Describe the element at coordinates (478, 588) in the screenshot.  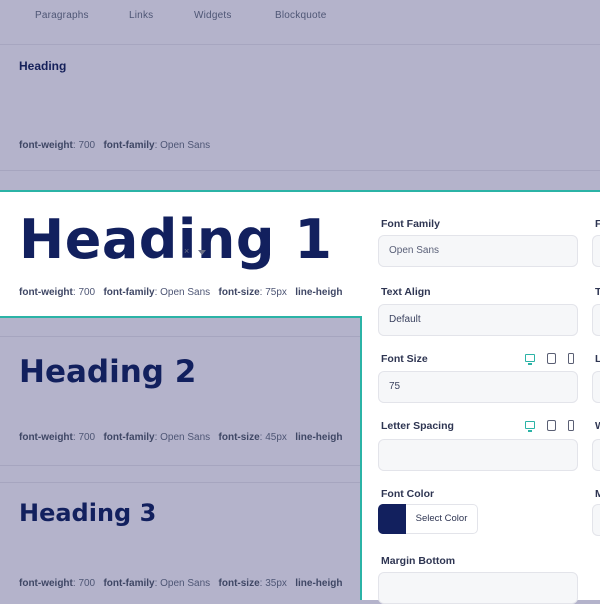
I see `margin-bottom-input` at that location.